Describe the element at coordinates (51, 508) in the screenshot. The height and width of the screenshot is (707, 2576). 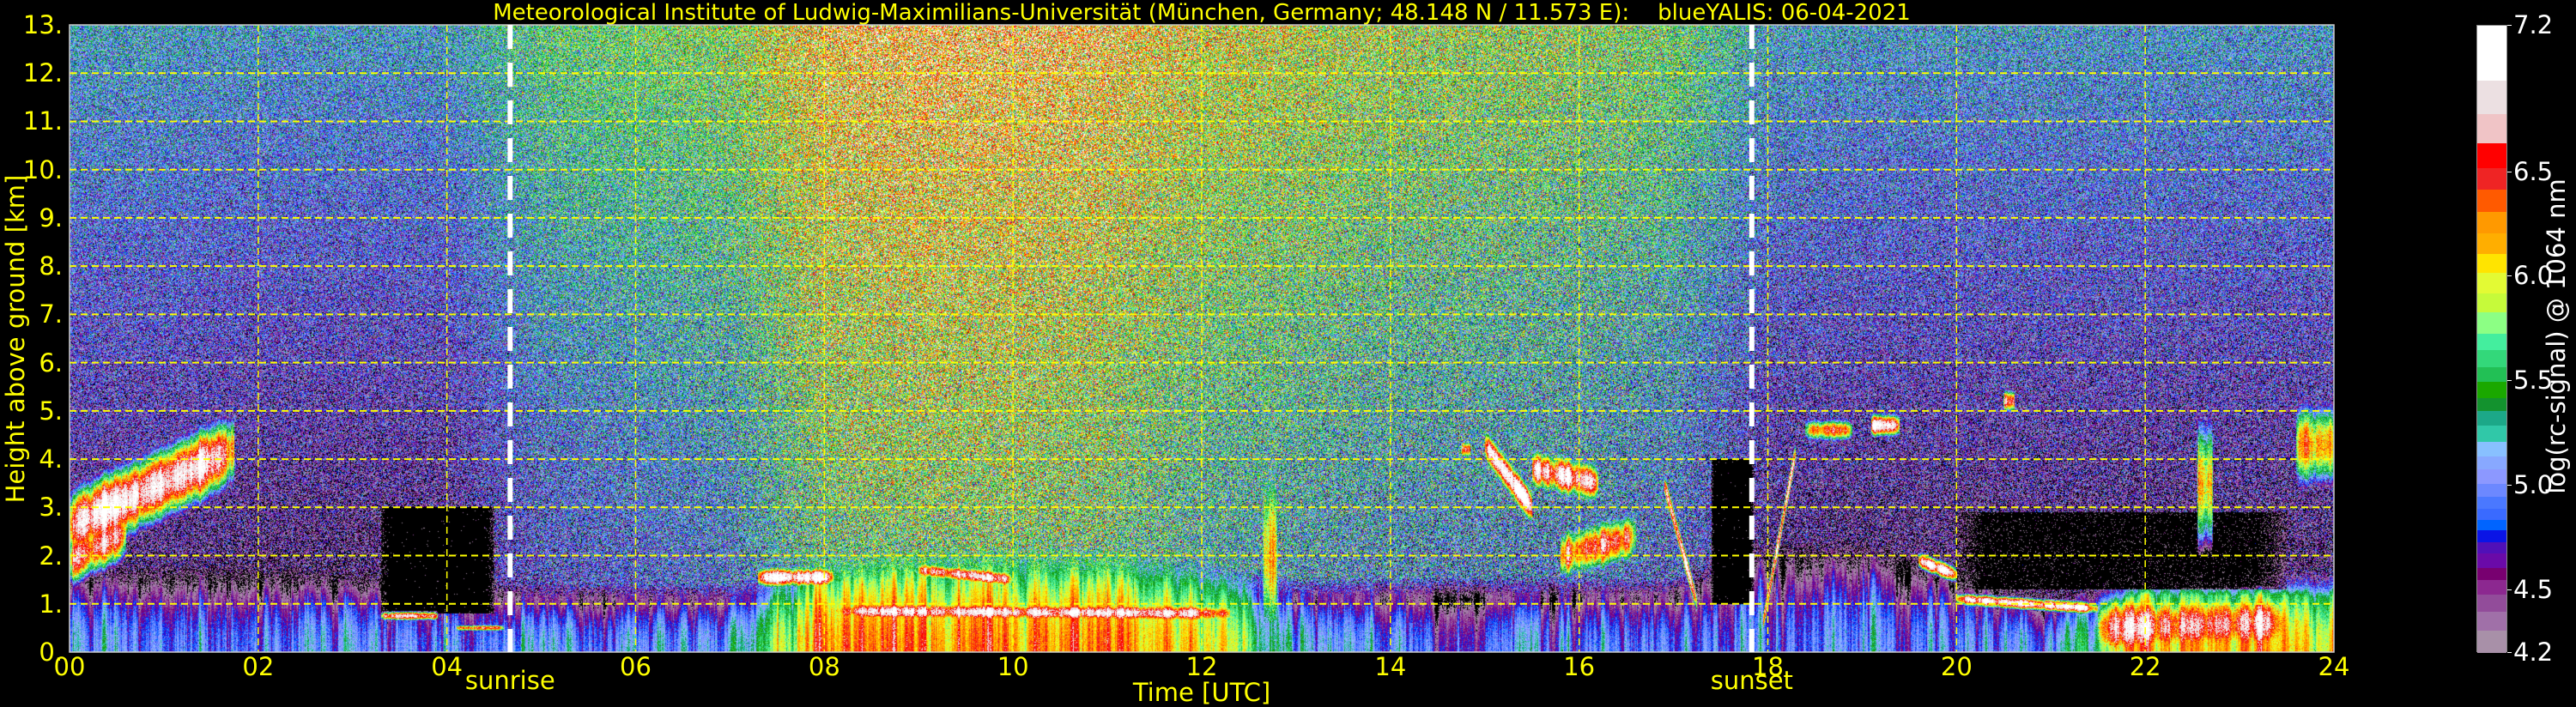
I see `y-tick-label: 3.` at that location.